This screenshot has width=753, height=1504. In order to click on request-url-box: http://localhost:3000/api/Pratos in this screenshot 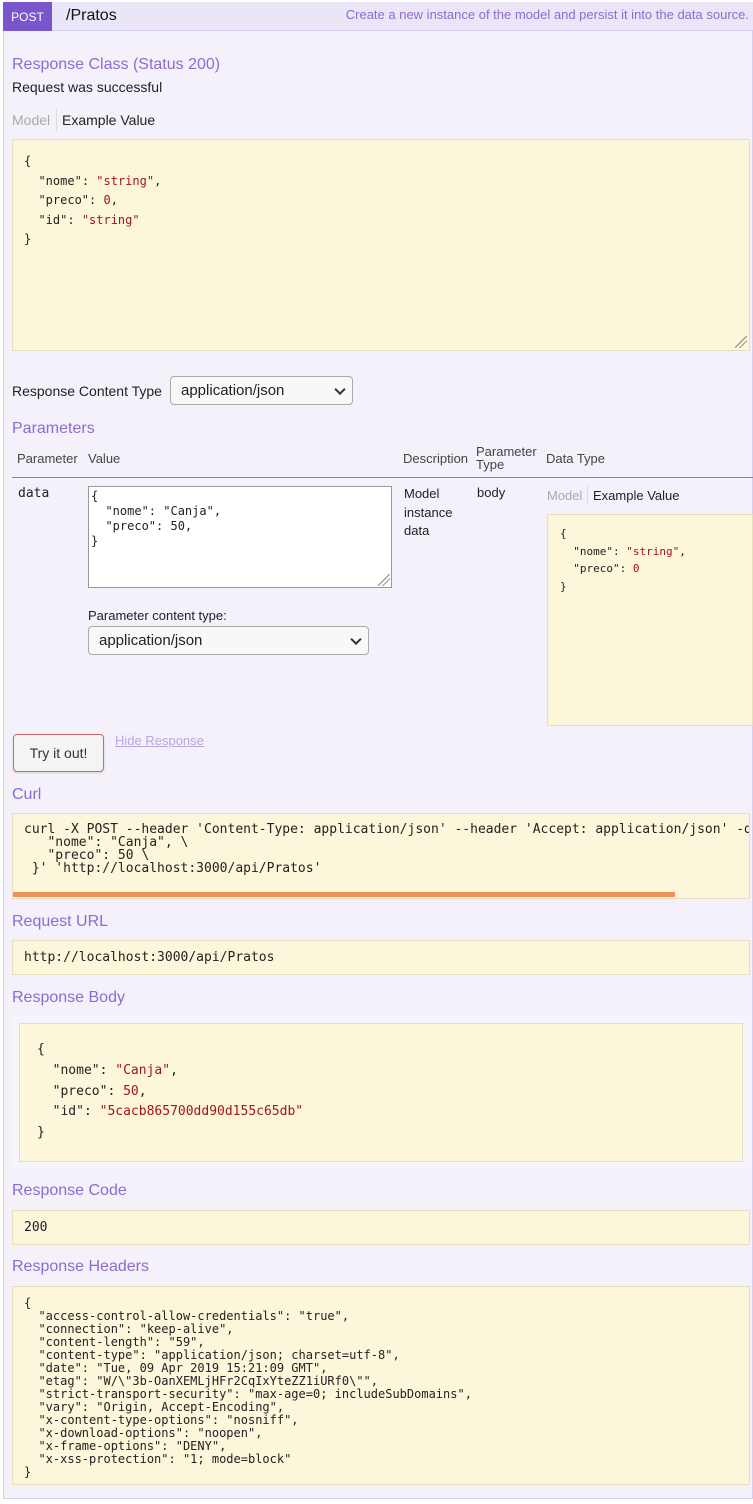, I will do `click(381, 957)`.